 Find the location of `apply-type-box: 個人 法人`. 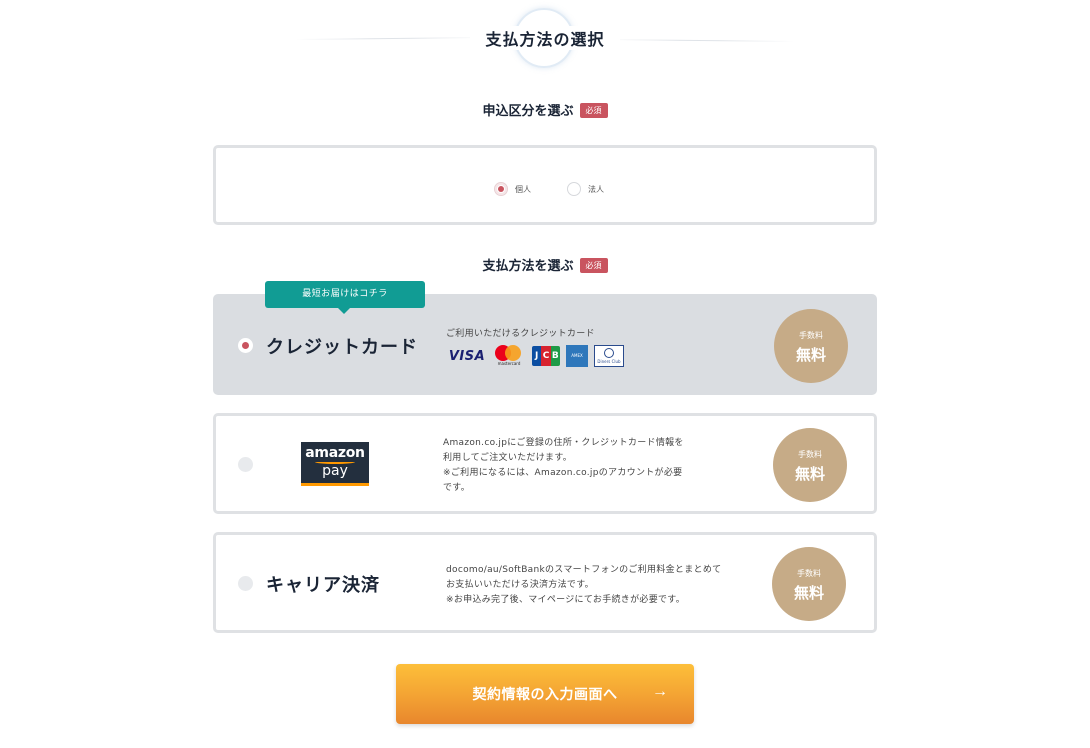

apply-type-box: 個人 法人 is located at coordinates (545, 185).